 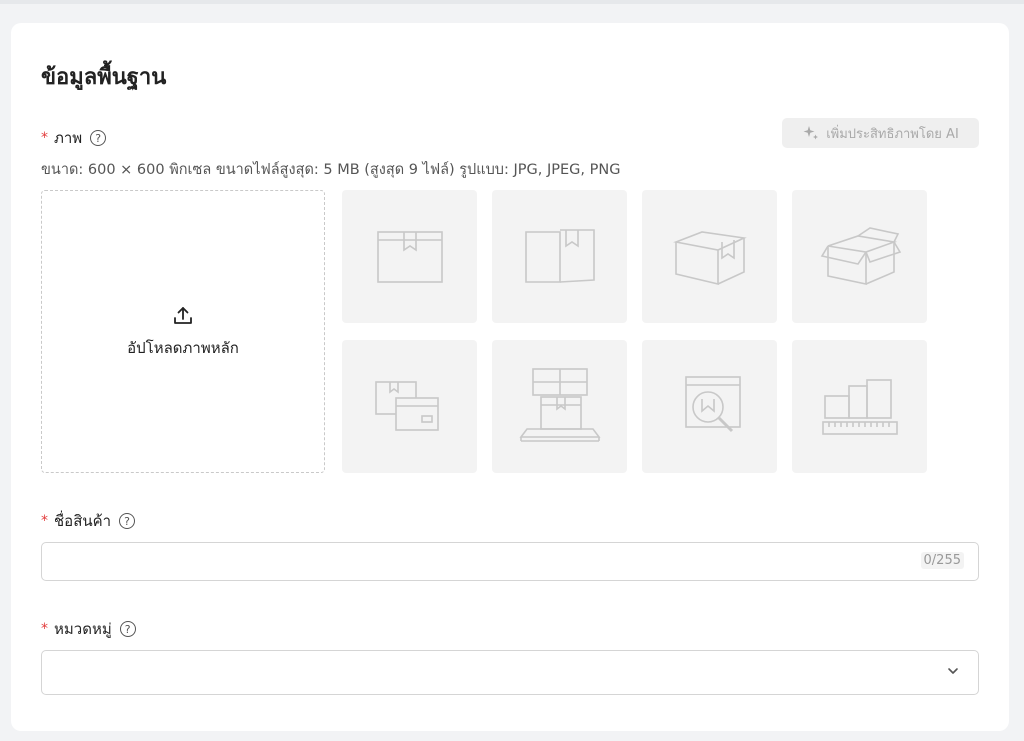 What do you see at coordinates (512, 2) in the screenshot?
I see `top-divider` at bounding box center [512, 2].